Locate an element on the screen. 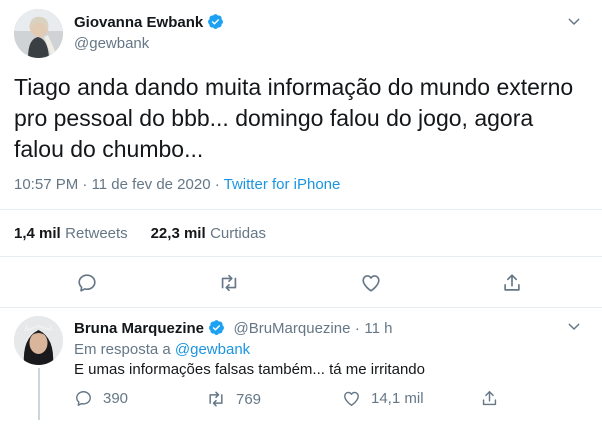 The width and height of the screenshot is (602, 426). retweet-button is located at coordinates (229, 283).